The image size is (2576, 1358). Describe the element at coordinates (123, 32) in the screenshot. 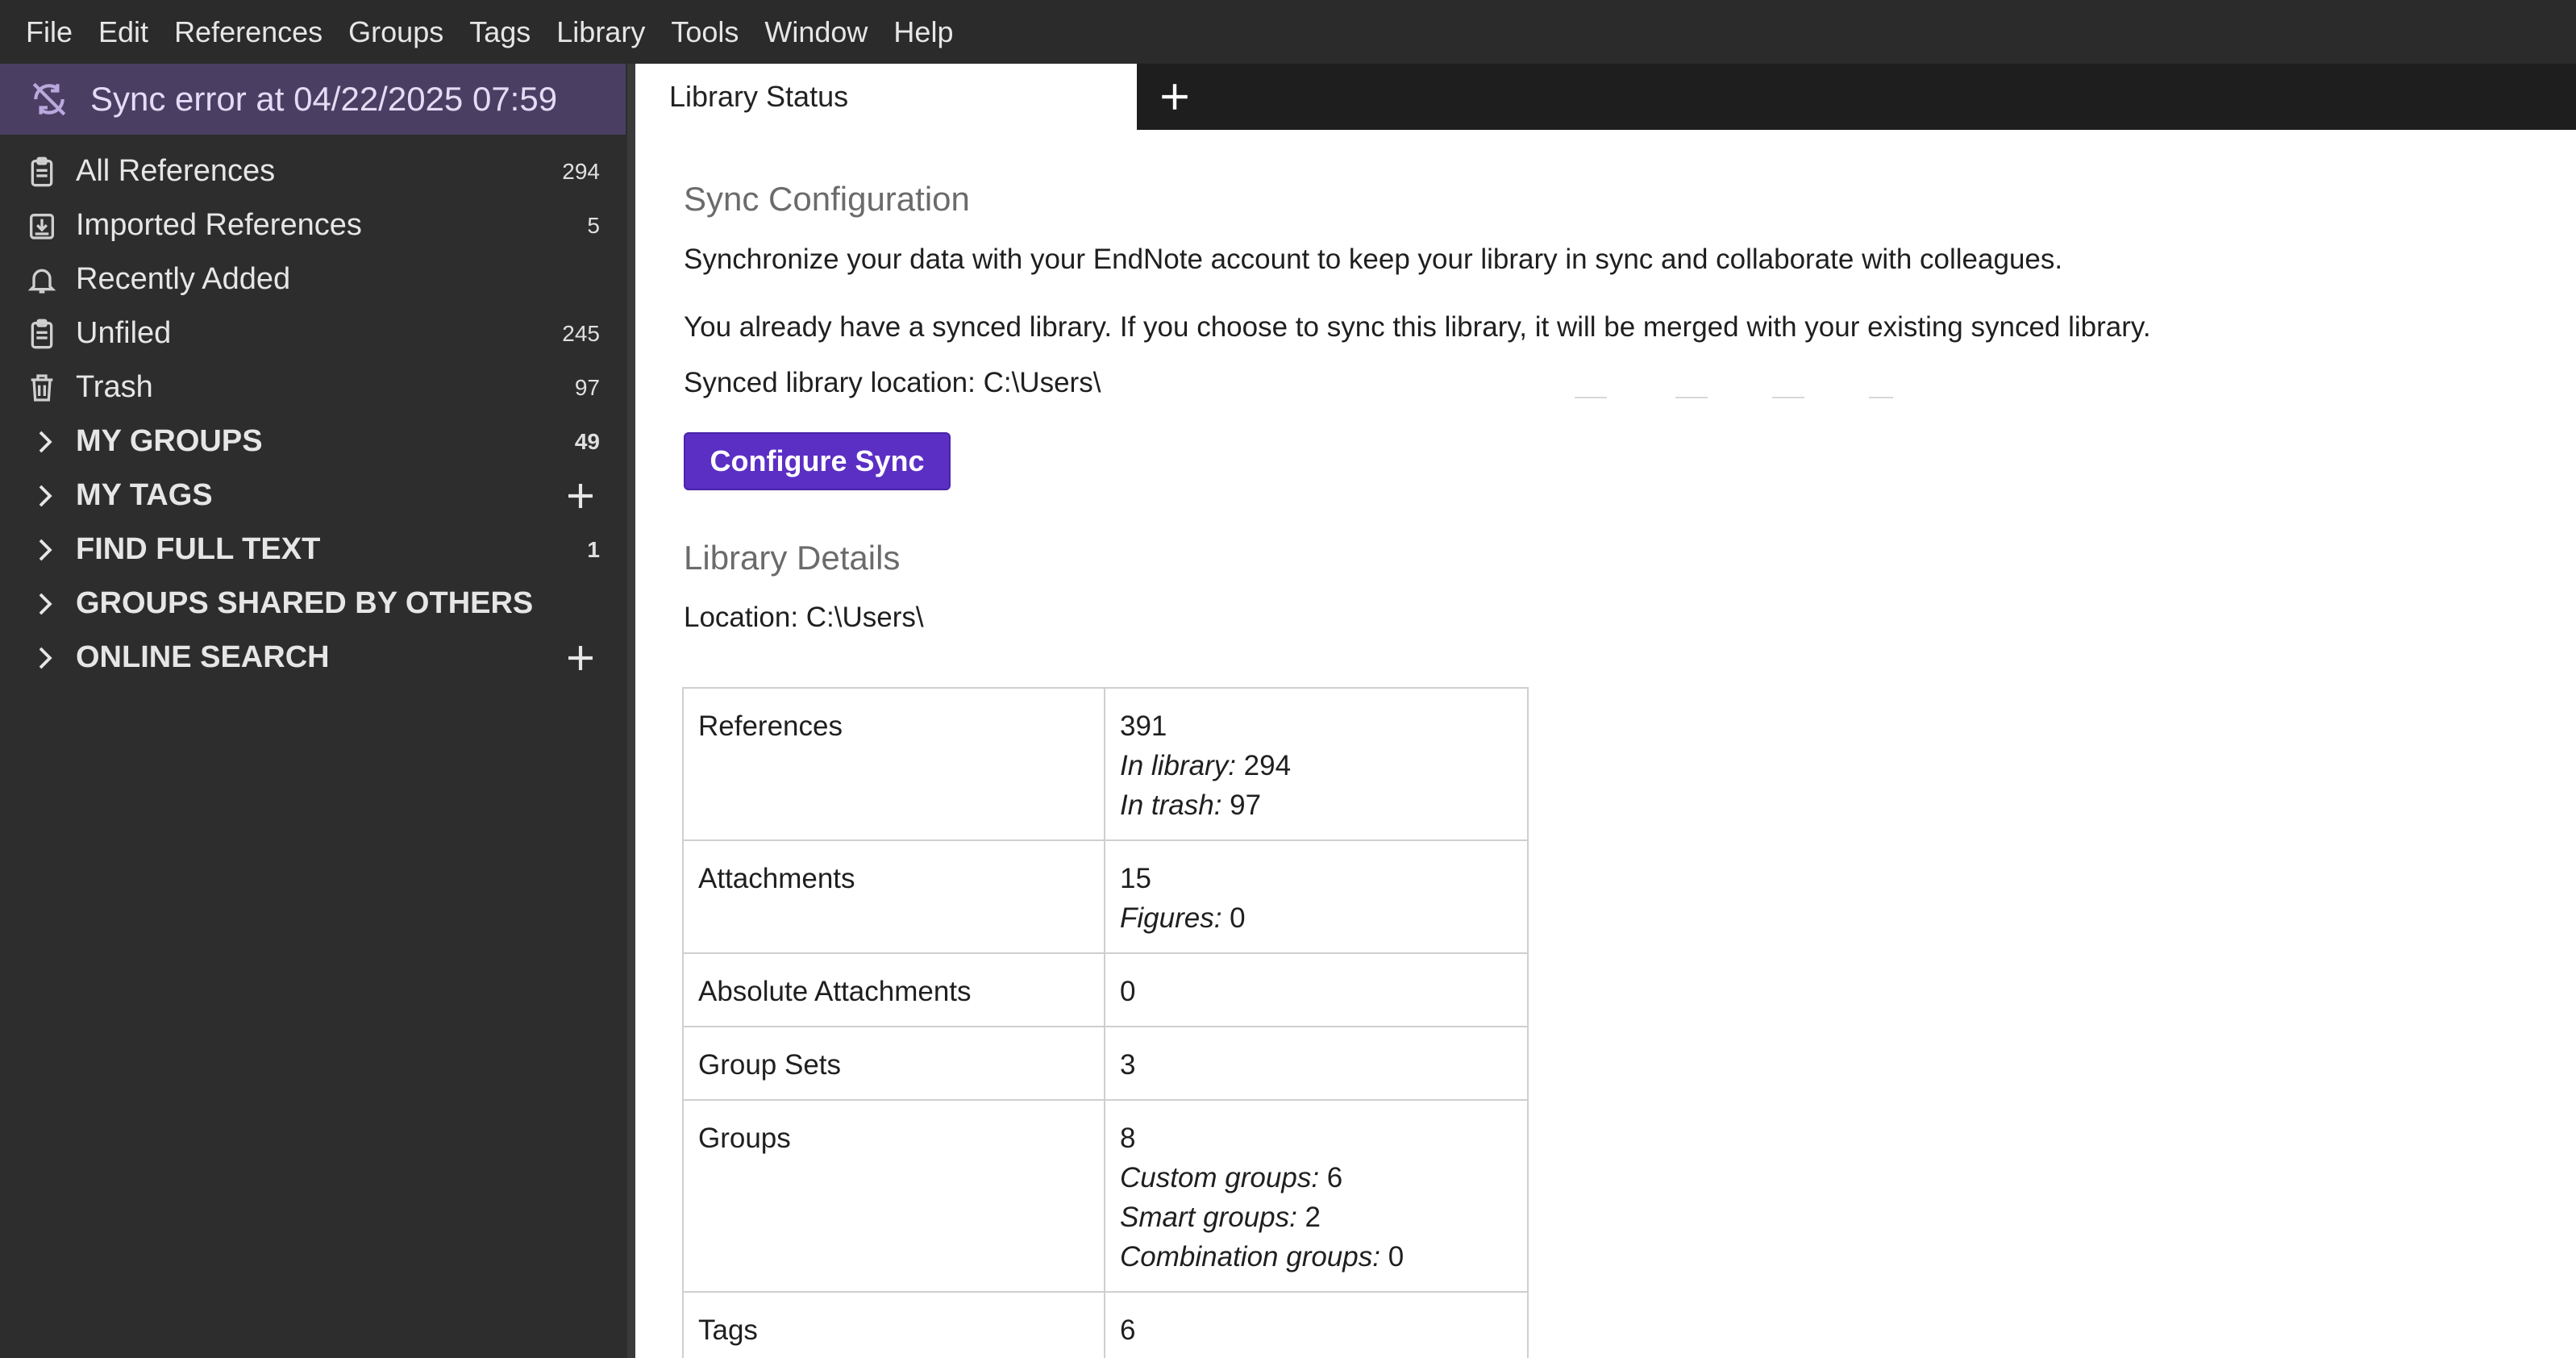

I see `menu-edit: Edit` at that location.